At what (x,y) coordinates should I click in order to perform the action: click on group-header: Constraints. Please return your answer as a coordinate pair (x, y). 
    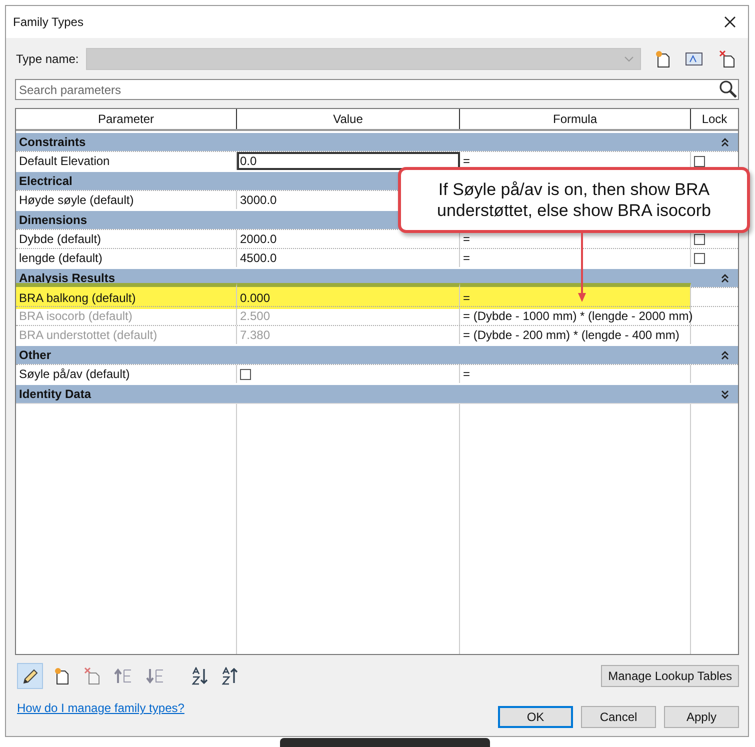
    Looking at the image, I should click on (377, 141).